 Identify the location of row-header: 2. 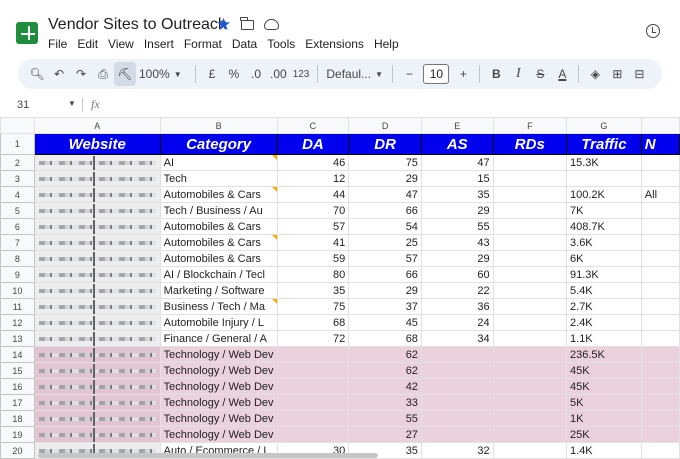
(17, 162).